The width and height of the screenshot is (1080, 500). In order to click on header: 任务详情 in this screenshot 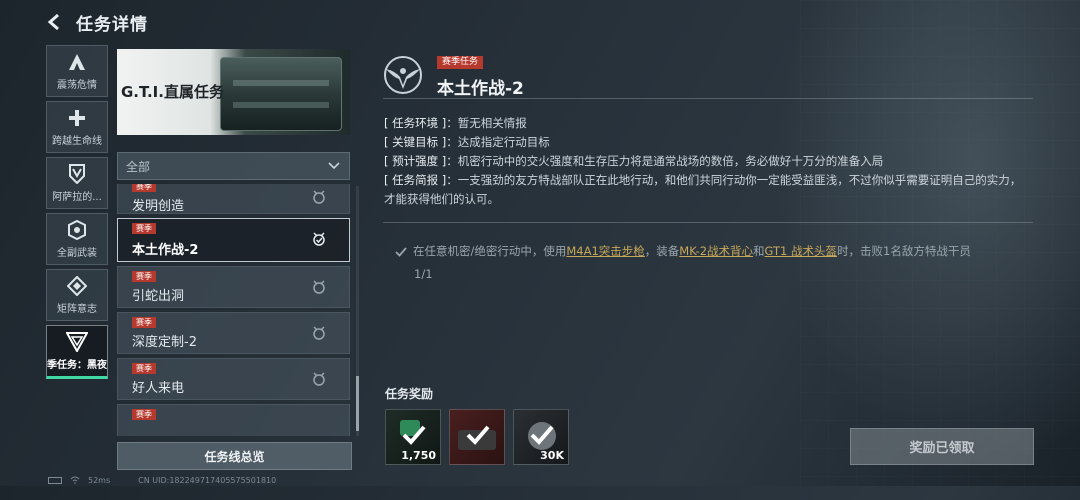, I will do `click(96, 22)`.